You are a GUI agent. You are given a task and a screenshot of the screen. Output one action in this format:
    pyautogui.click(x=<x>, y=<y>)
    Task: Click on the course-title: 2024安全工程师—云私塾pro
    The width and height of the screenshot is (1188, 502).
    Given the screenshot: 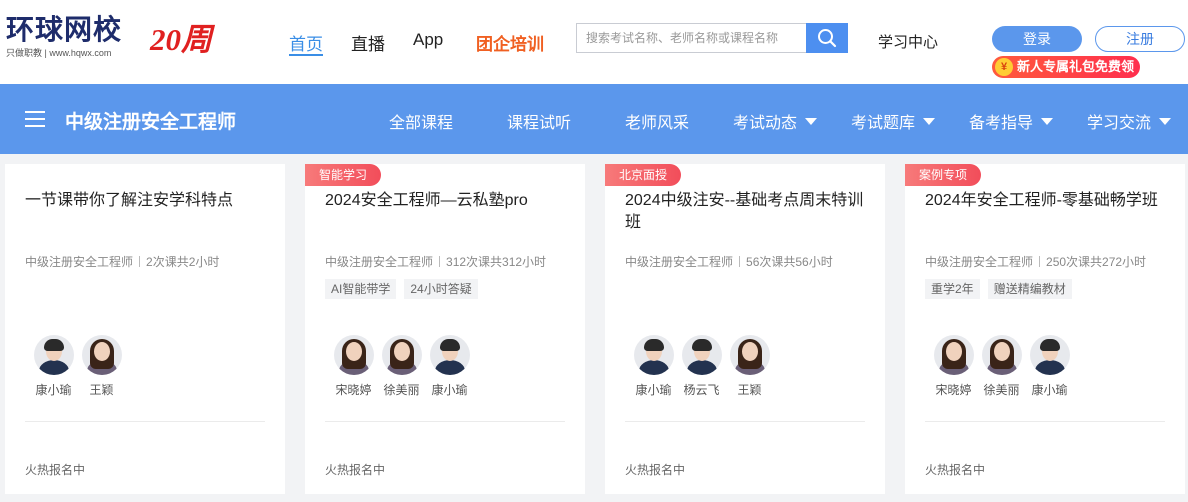 What is the action you would take?
    pyautogui.click(x=447, y=201)
    